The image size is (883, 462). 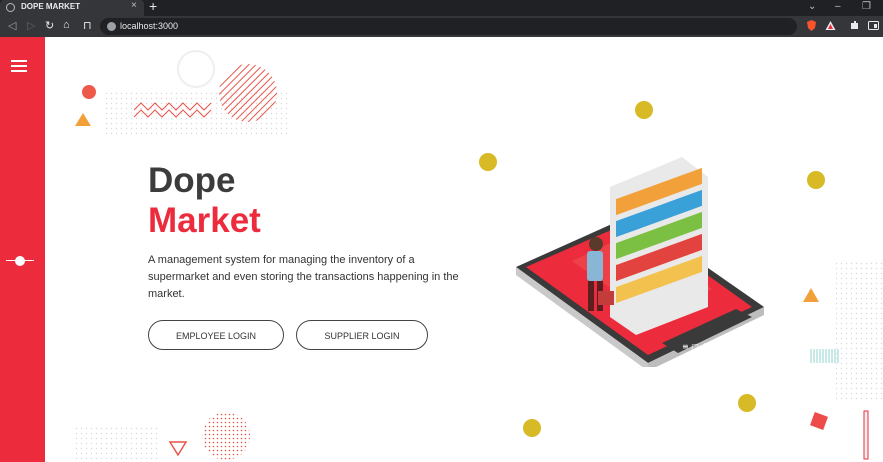 What do you see at coordinates (134, 5) in the screenshot?
I see `close-tab-icon: ×` at bounding box center [134, 5].